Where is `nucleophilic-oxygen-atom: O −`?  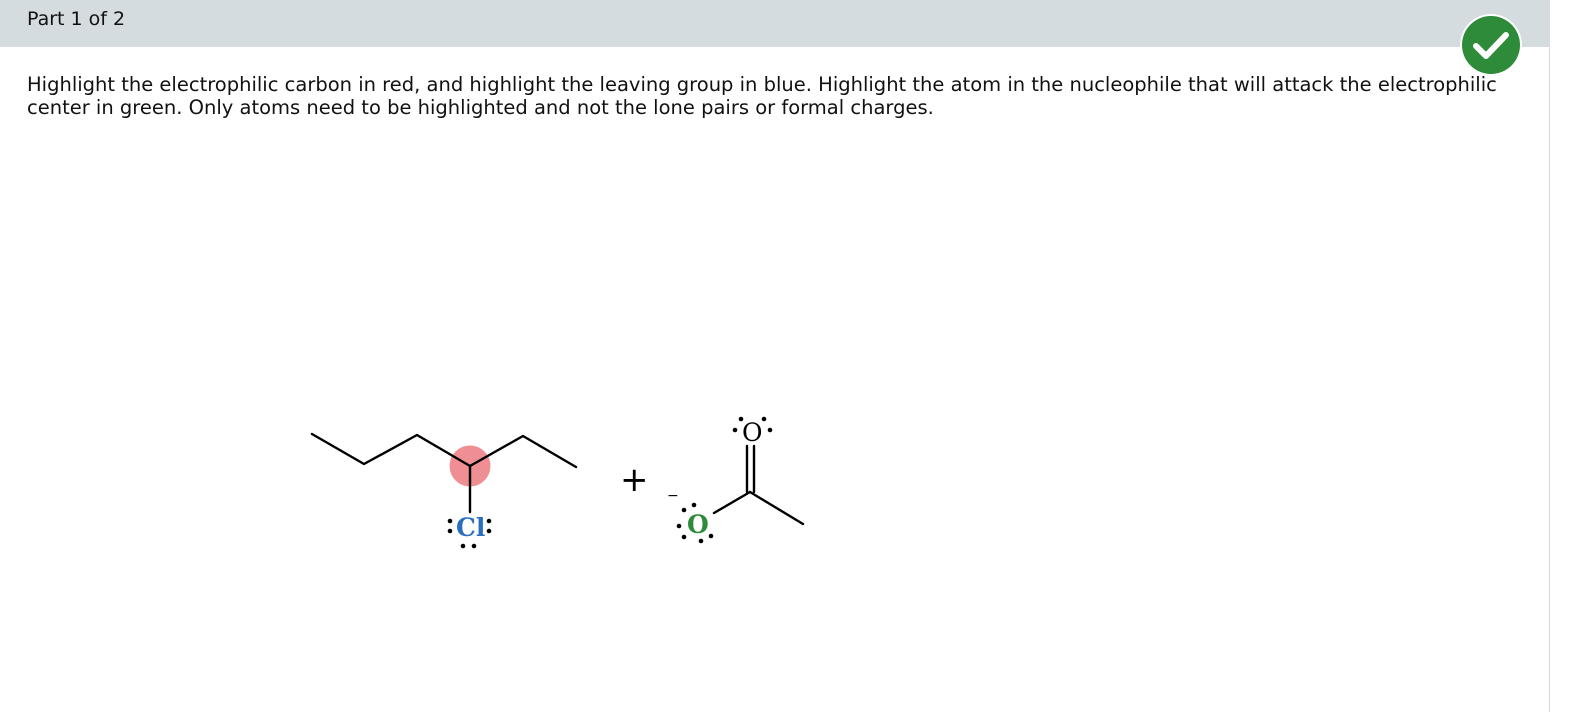
nucleophilic-oxygen-atom: O − is located at coordinates (690, 516).